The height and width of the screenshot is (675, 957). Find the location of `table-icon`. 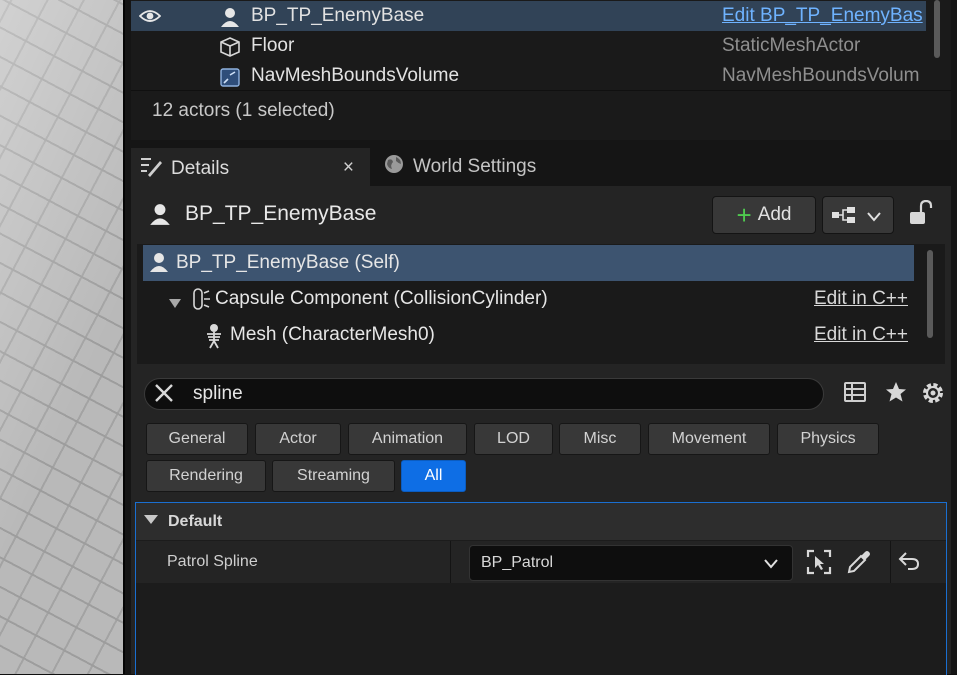

table-icon is located at coordinates (855, 394).